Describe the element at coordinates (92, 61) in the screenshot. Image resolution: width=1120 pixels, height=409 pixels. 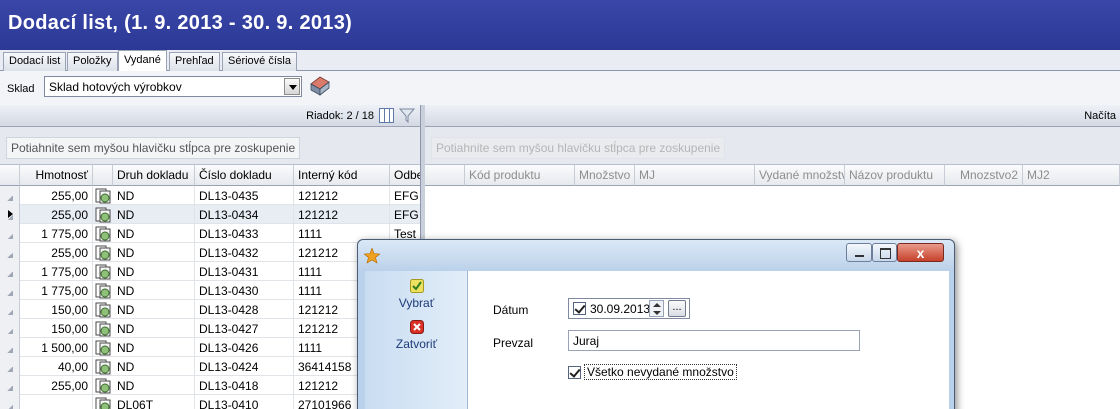
I see `tab-polozky: Položky` at that location.